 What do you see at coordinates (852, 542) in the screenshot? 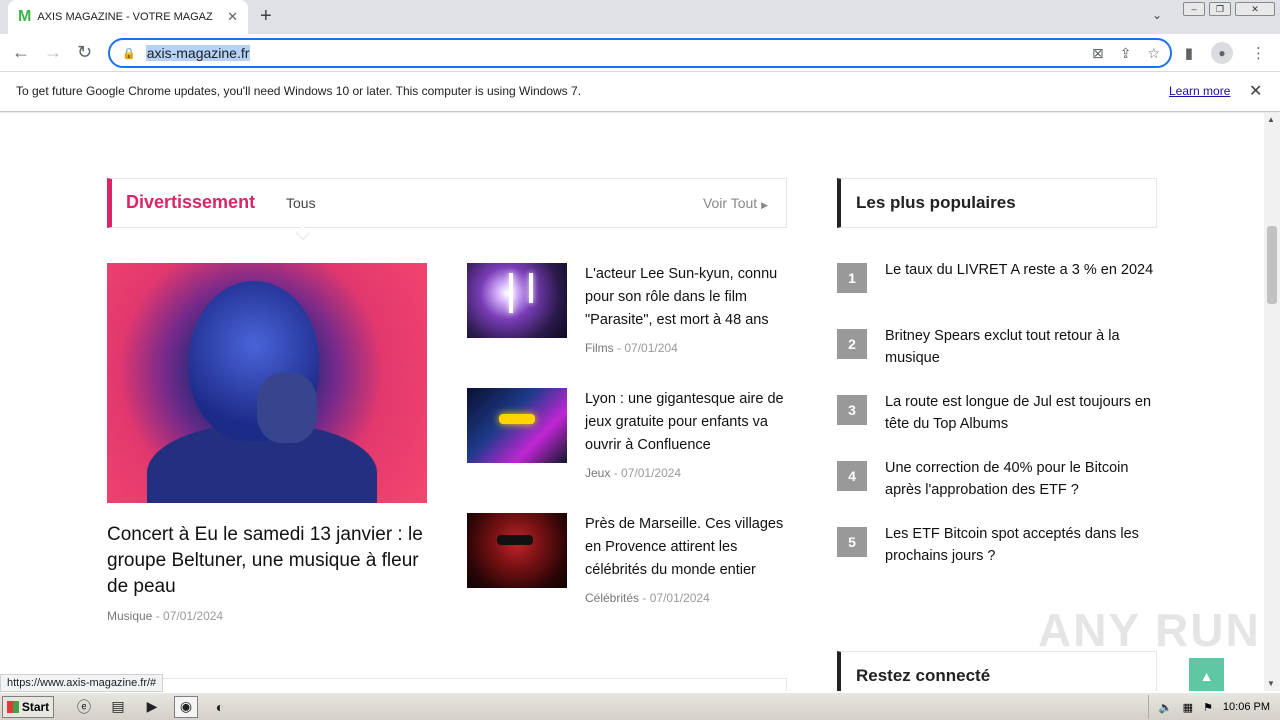
I see `popular-rank: 5` at bounding box center [852, 542].